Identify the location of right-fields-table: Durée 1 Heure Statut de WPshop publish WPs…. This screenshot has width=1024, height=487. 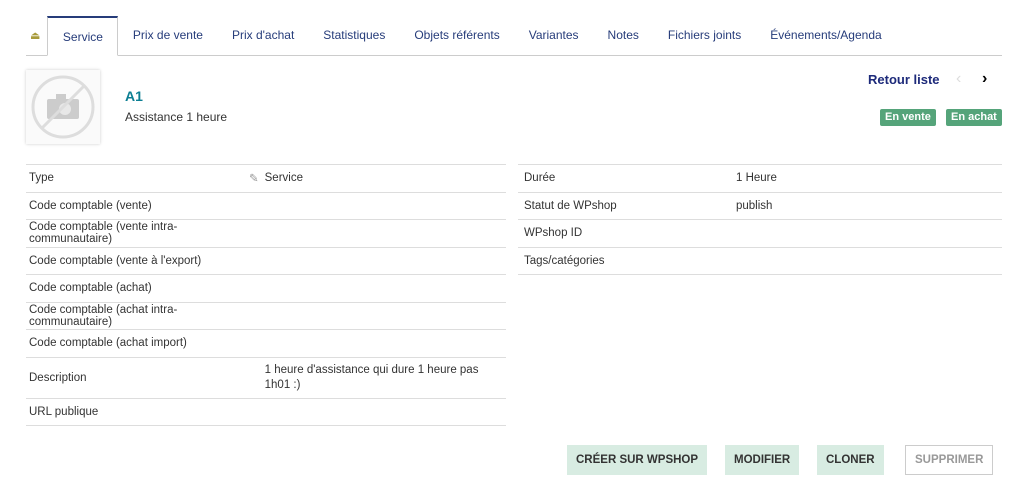
(760, 219).